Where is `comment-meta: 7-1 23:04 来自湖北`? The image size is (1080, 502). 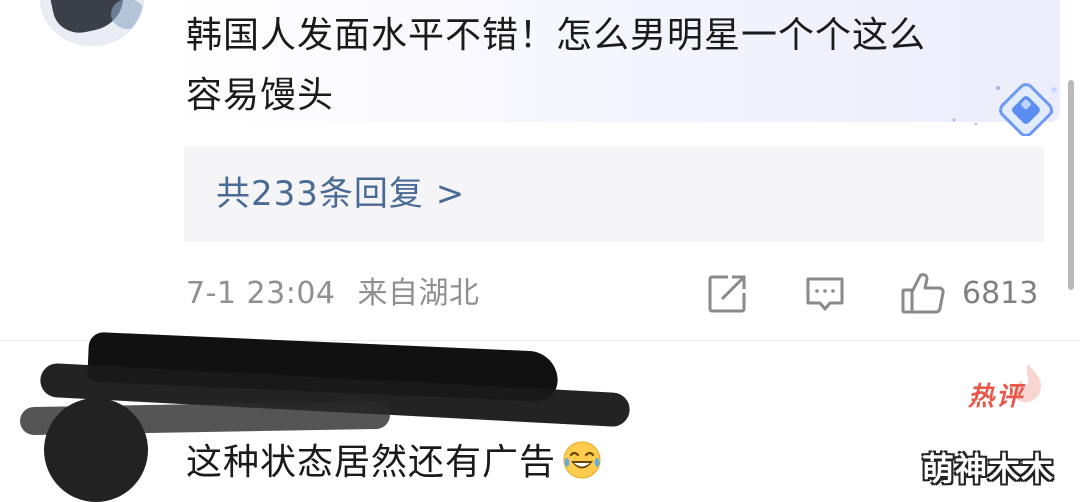
comment-meta: 7-1 23:04 来自湖北 is located at coordinates (333, 294).